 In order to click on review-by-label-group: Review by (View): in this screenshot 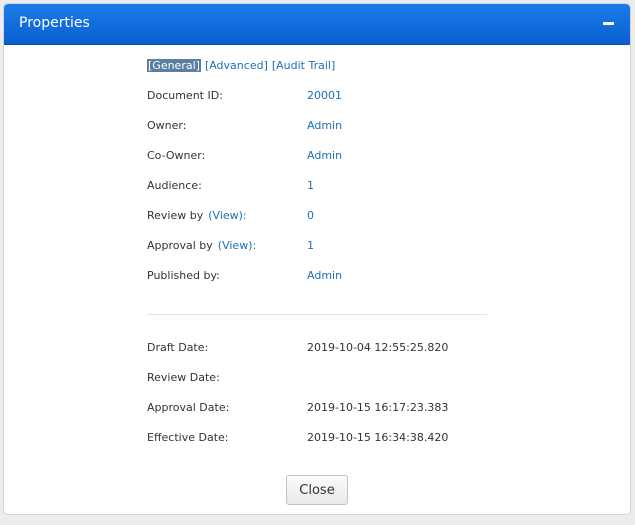, I will do `click(197, 215)`.